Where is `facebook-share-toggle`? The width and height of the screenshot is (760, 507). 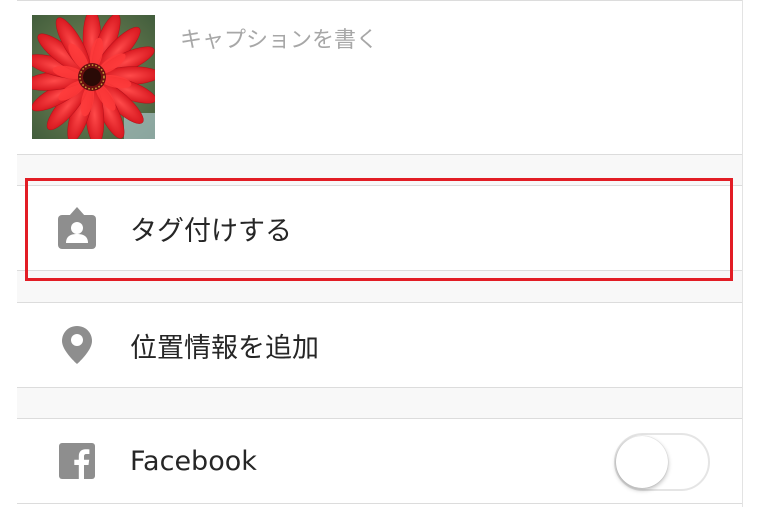
facebook-share-toggle is located at coordinates (662, 462).